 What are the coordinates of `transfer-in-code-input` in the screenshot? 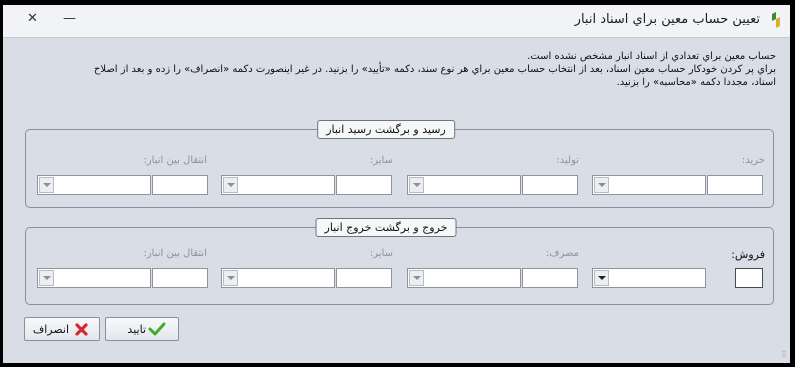 It's located at (180, 185).